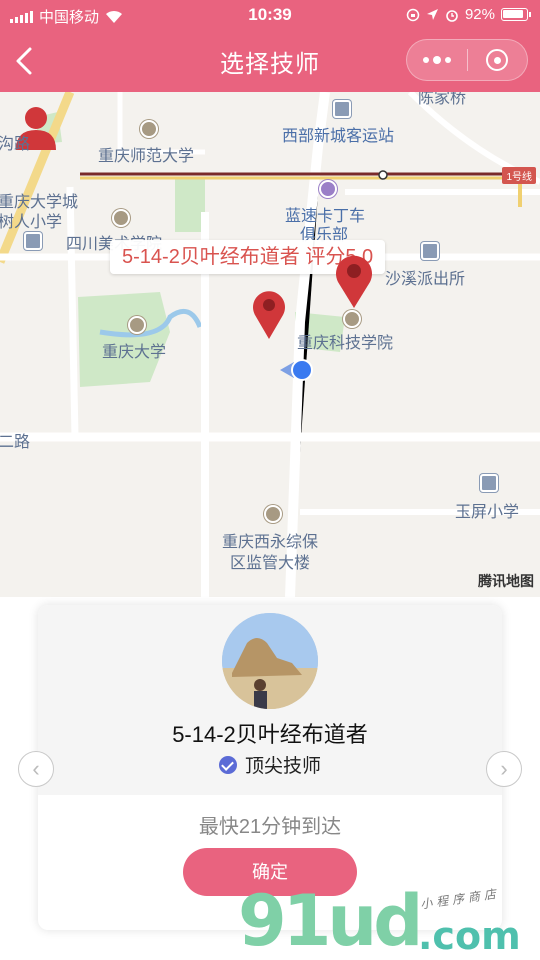 The height and width of the screenshot is (960, 540). What do you see at coordinates (270, 61) in the screenshot?
I see `nav-bar: 选择技师` at bounding box center [270, 61].